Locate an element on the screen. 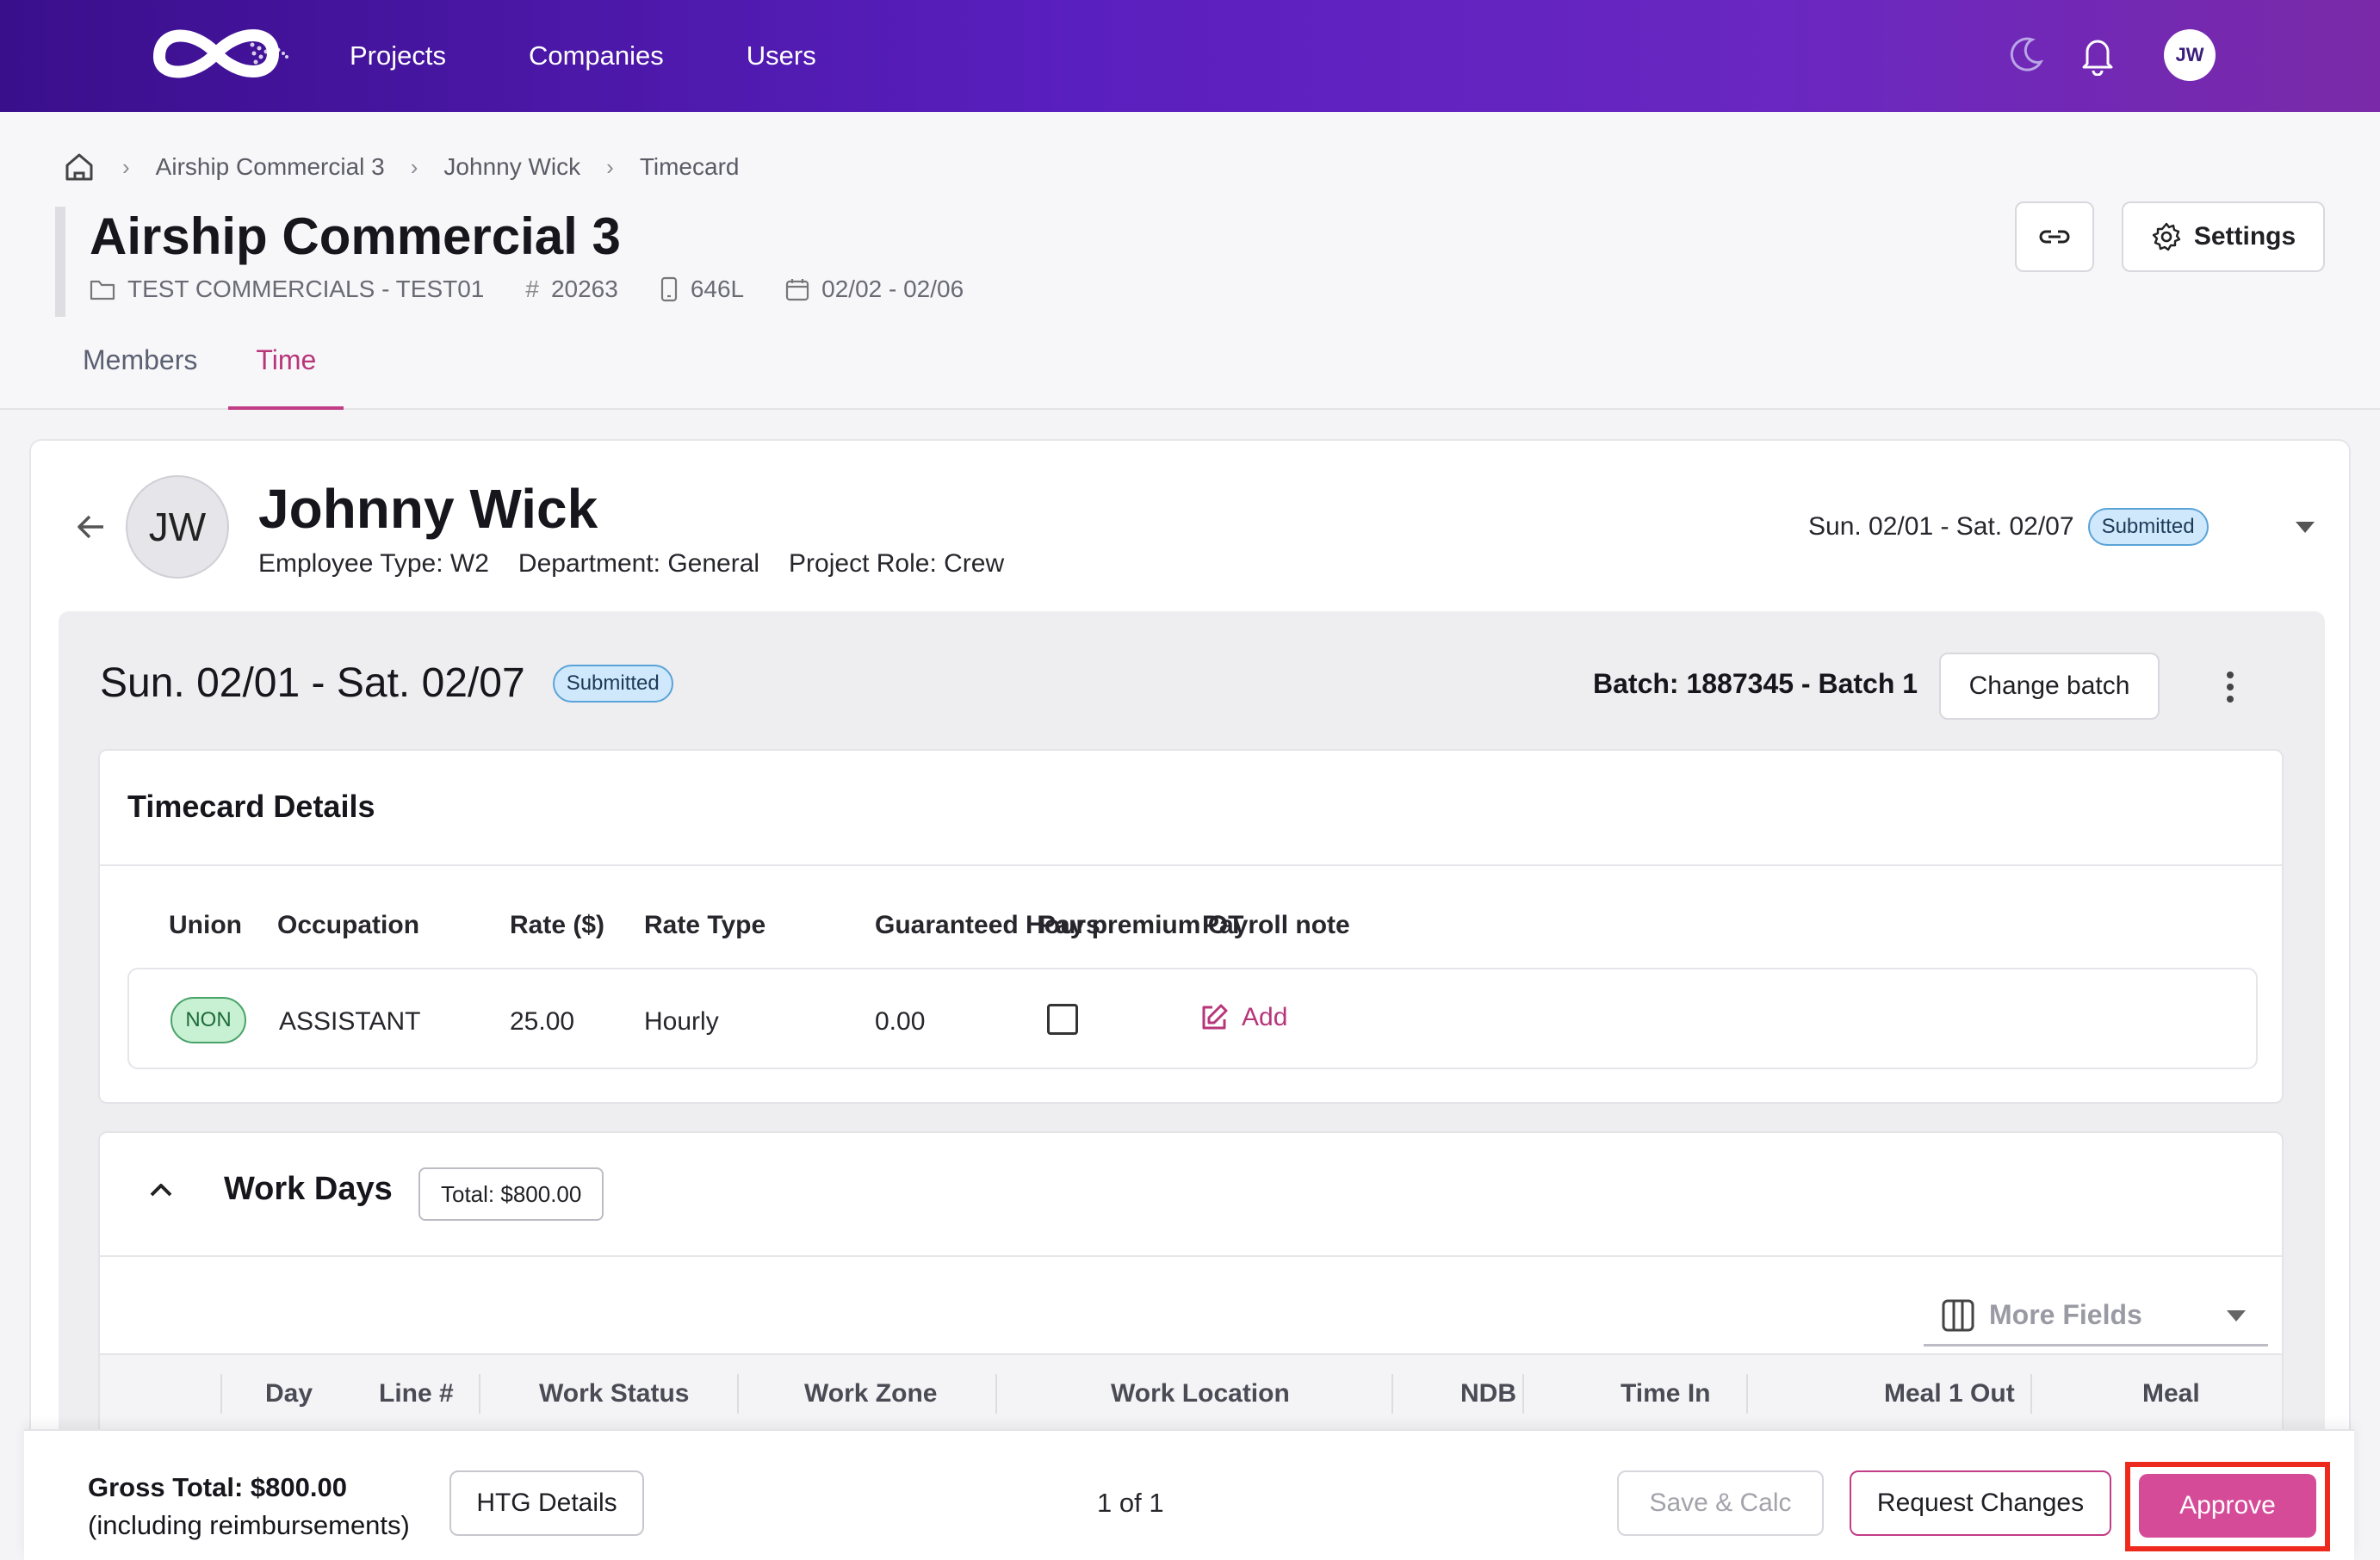 The width and height of the screenshot is (2380, 1560). employee-type: Employee Type: W2 is located at coordinates (373, 563).